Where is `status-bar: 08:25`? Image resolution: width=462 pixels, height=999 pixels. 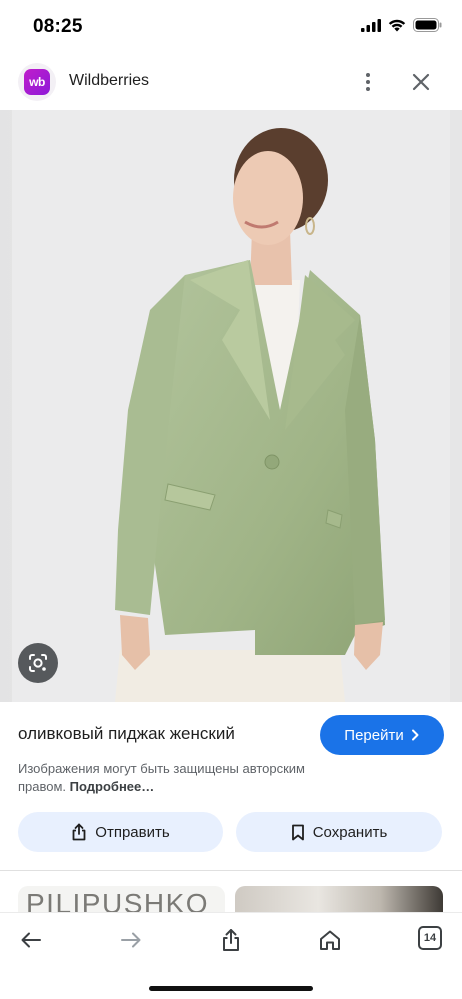 status-bar: 08:25 is located at coordinates (231, 28).